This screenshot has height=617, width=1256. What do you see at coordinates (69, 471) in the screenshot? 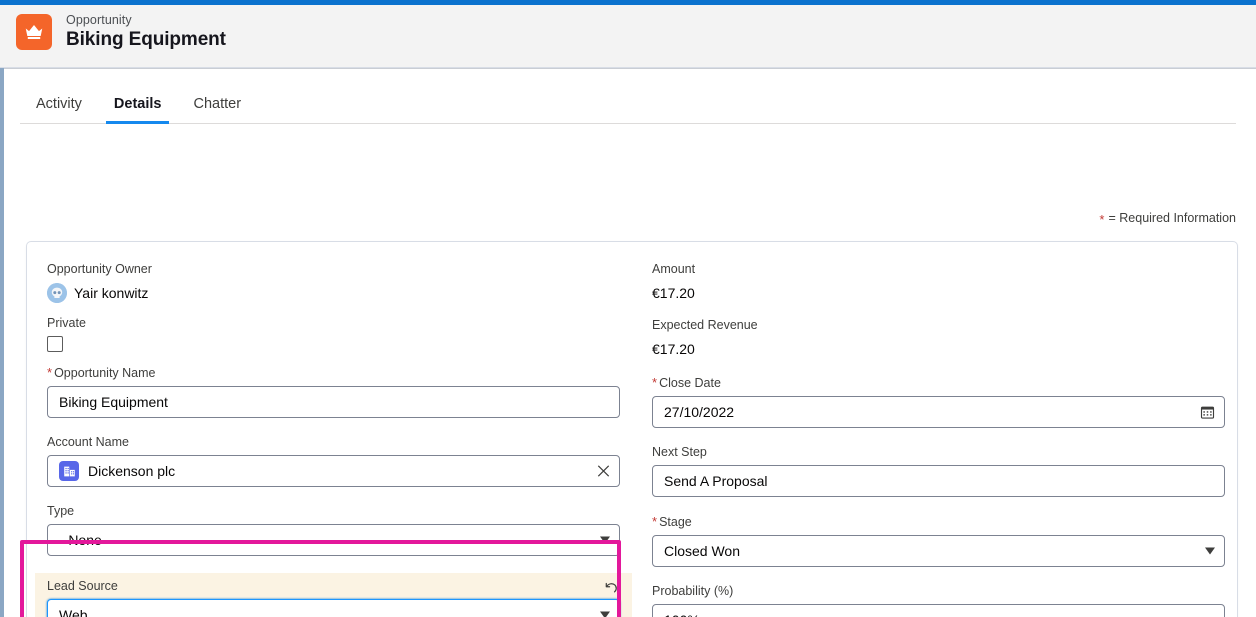
I see `account-building-icon` at bounding box center [69, 471].